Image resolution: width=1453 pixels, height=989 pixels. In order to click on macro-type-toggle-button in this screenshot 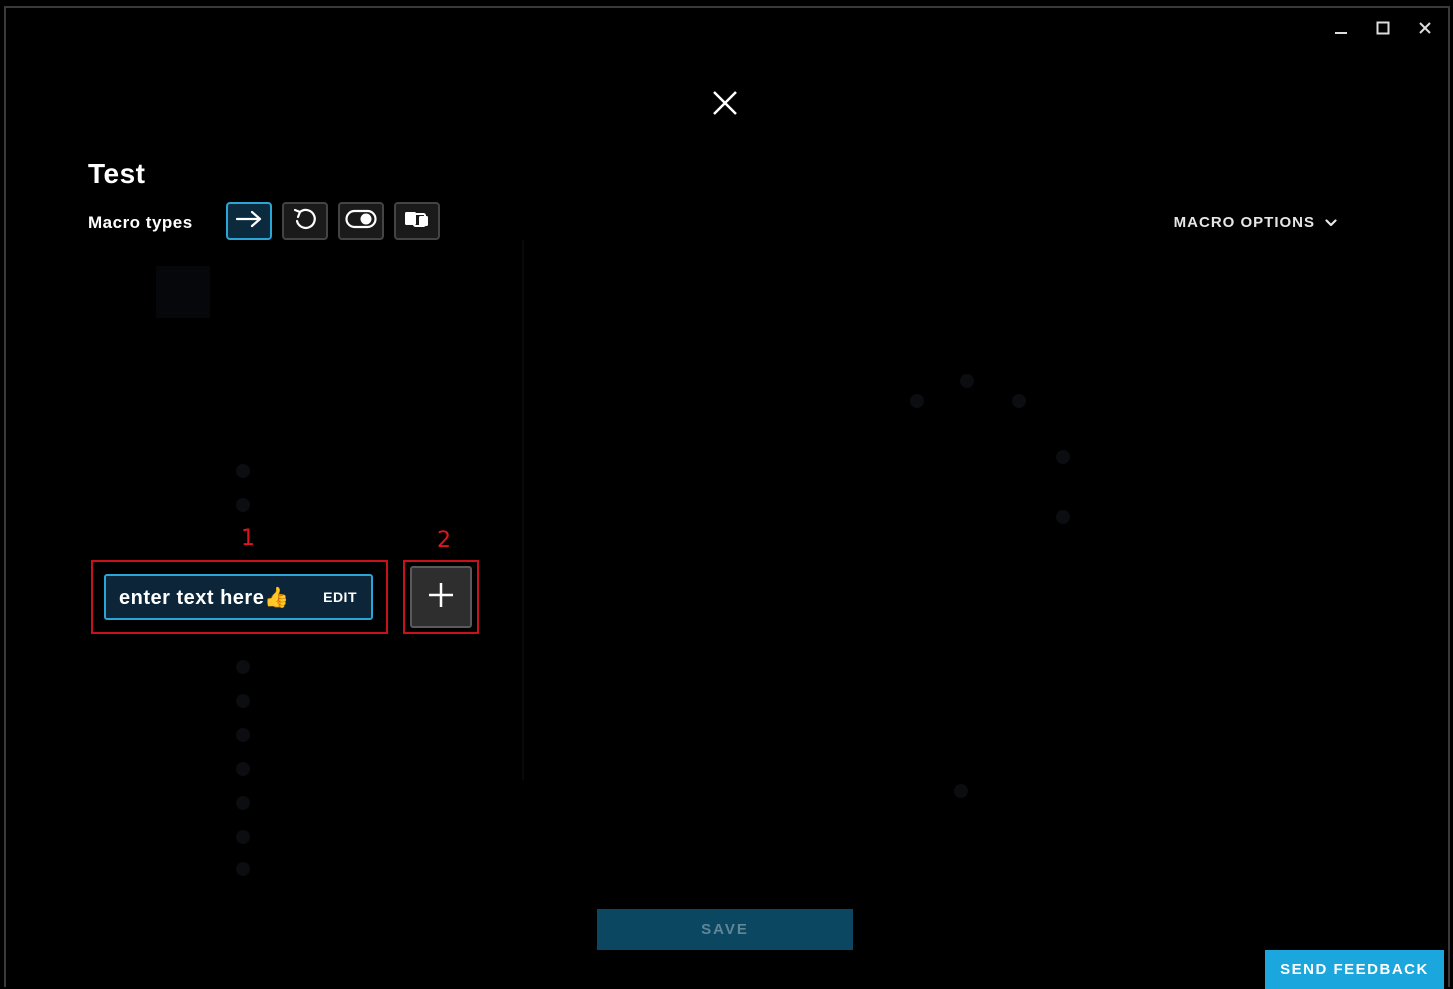, I will do `click(361, 221)`.